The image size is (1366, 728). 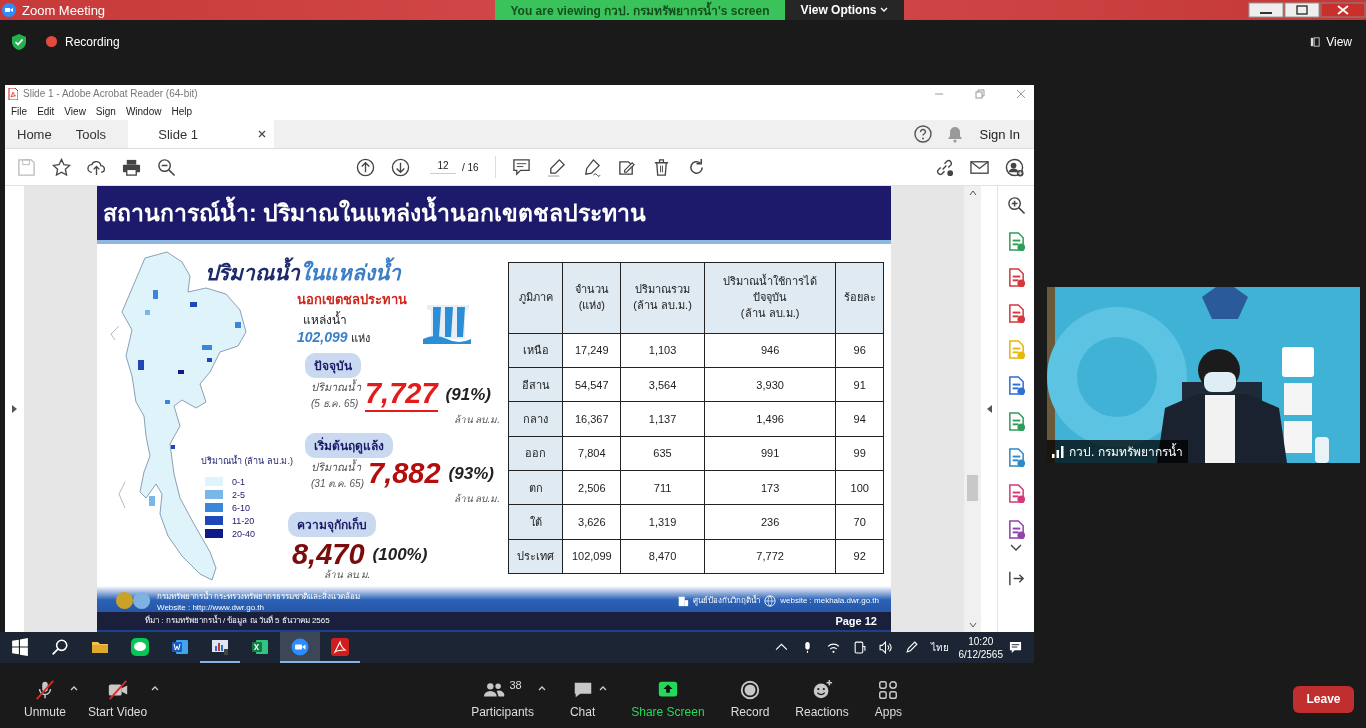 I want to click on tab: Slide 1, so click(x=201, y=134).